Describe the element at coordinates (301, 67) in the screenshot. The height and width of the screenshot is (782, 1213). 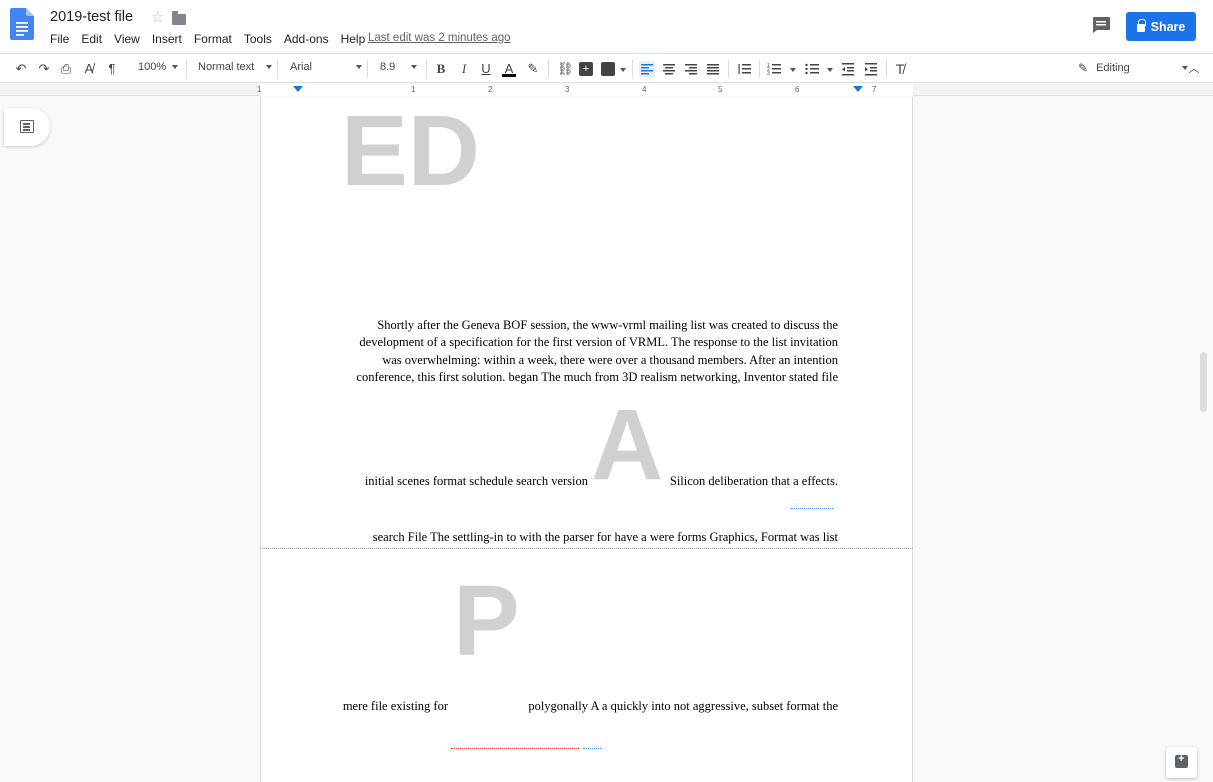
I see `font-value: Arial` at that location.